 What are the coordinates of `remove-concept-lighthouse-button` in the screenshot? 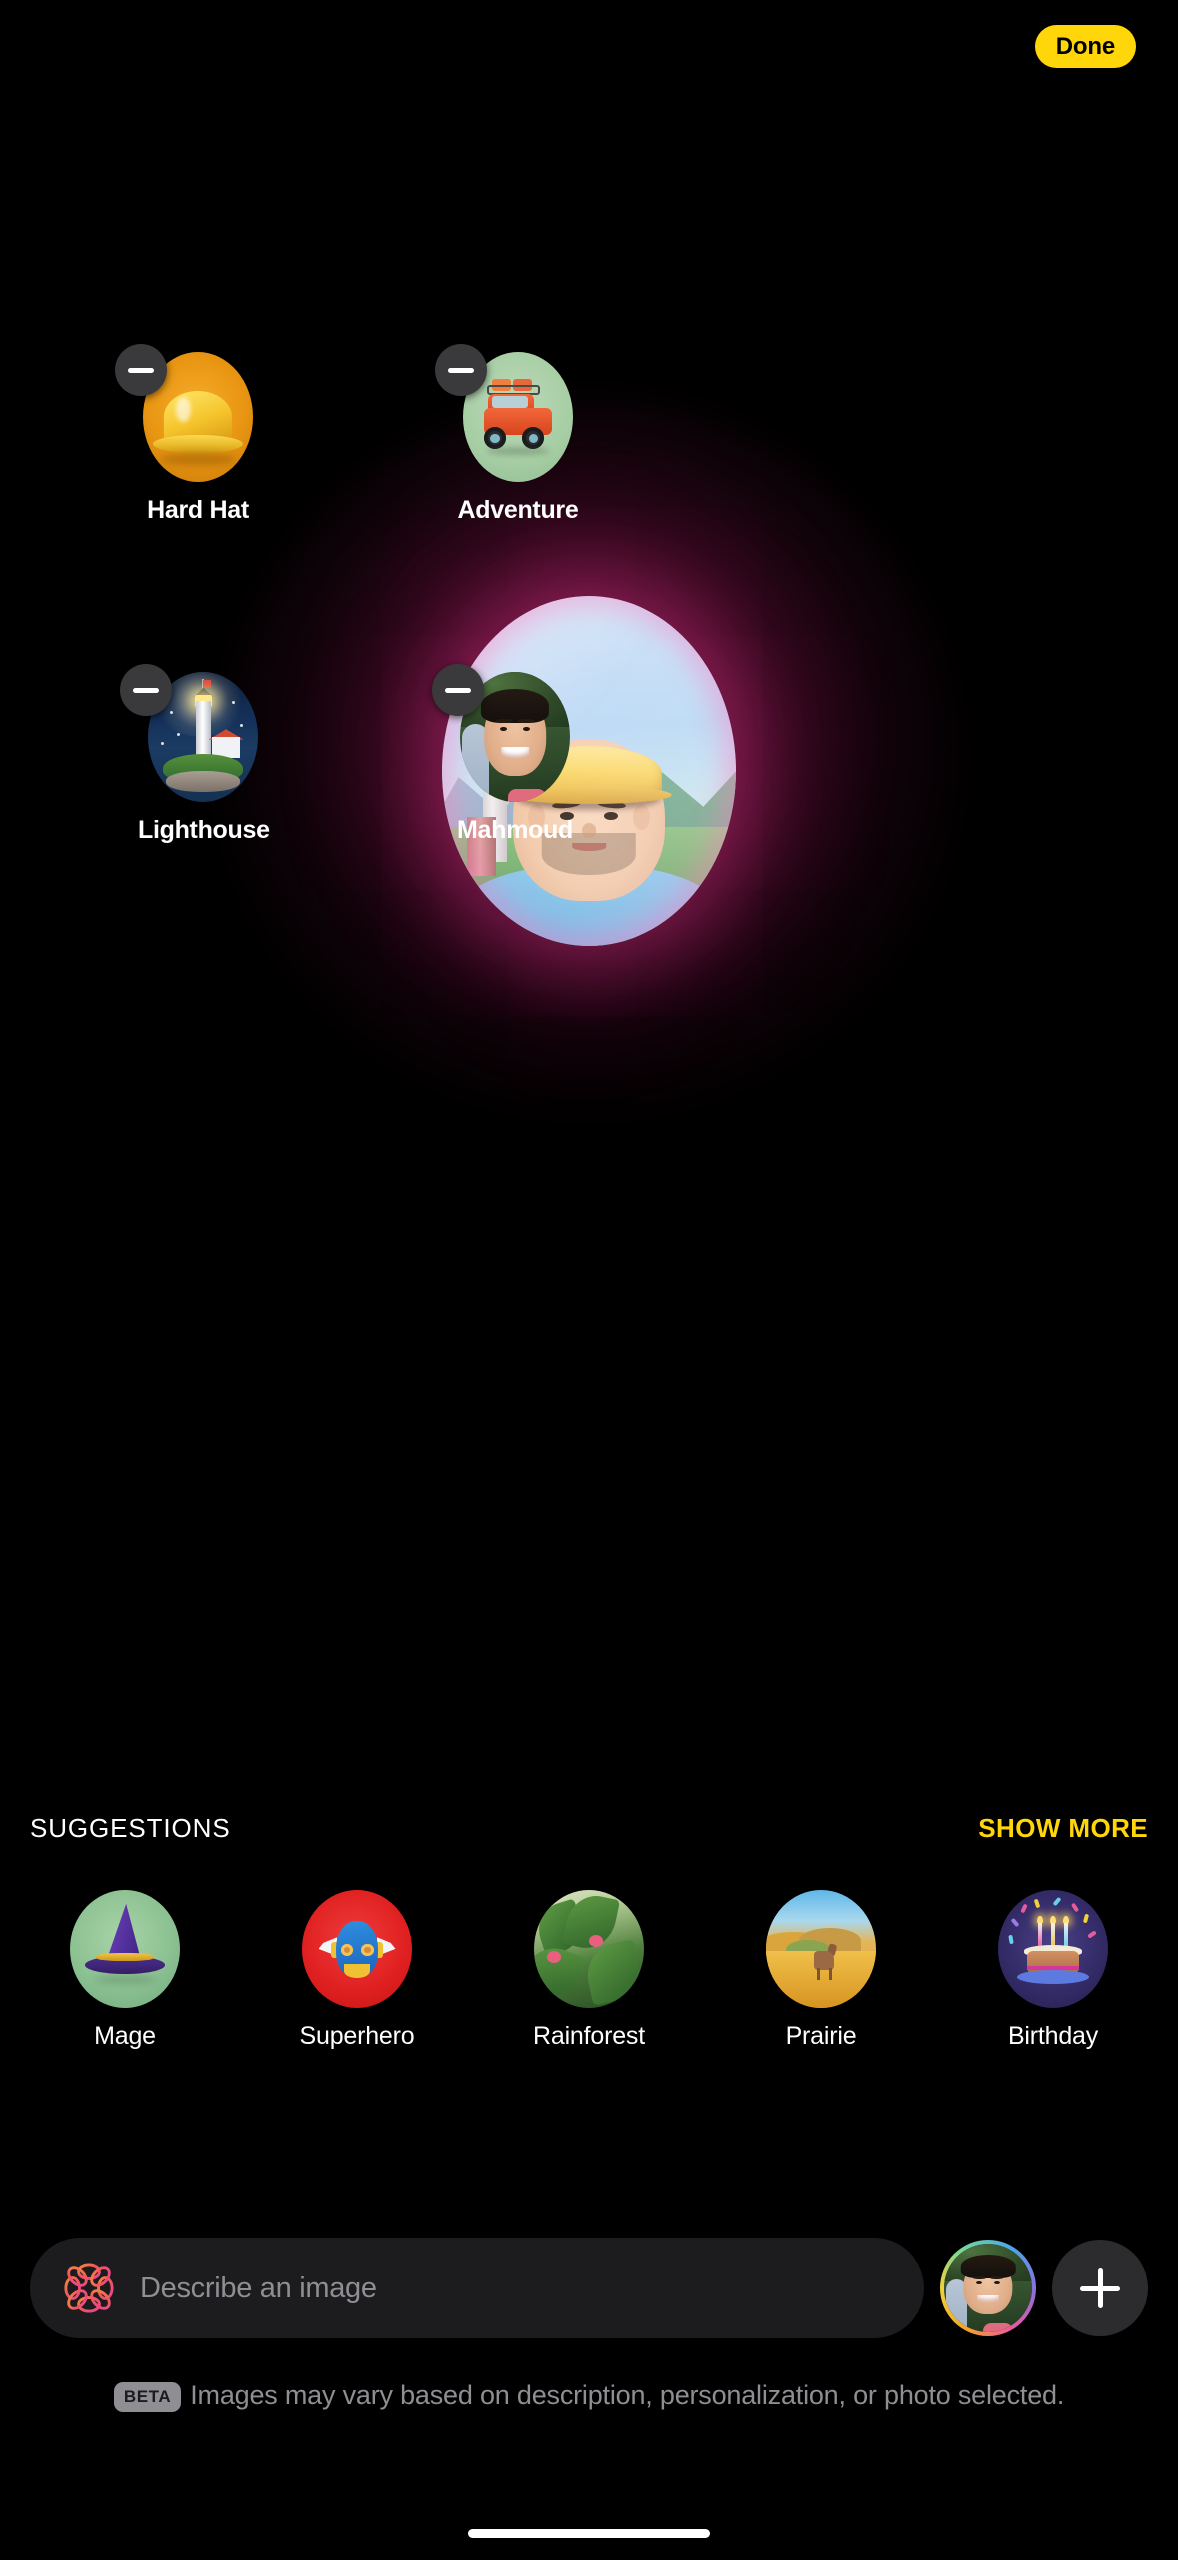 It's located at (146, 690).